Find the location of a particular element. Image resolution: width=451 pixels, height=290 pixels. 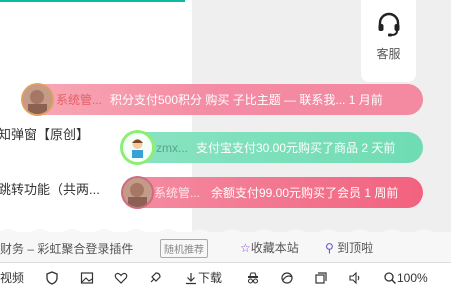

video-button: 视频 is located at coordinates (12, 277).